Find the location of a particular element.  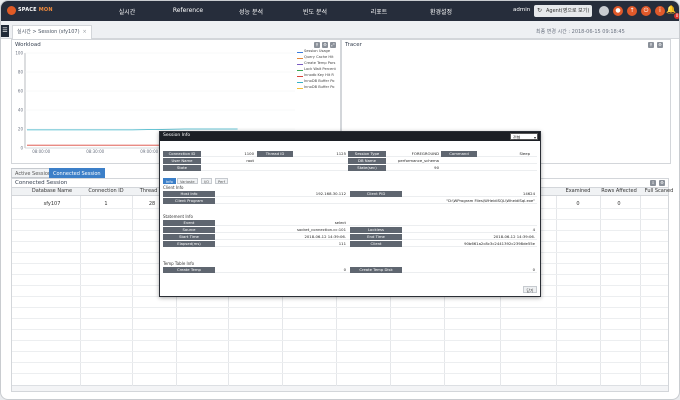

workload-y-tick: 40 is located at coordinates (21, 110).